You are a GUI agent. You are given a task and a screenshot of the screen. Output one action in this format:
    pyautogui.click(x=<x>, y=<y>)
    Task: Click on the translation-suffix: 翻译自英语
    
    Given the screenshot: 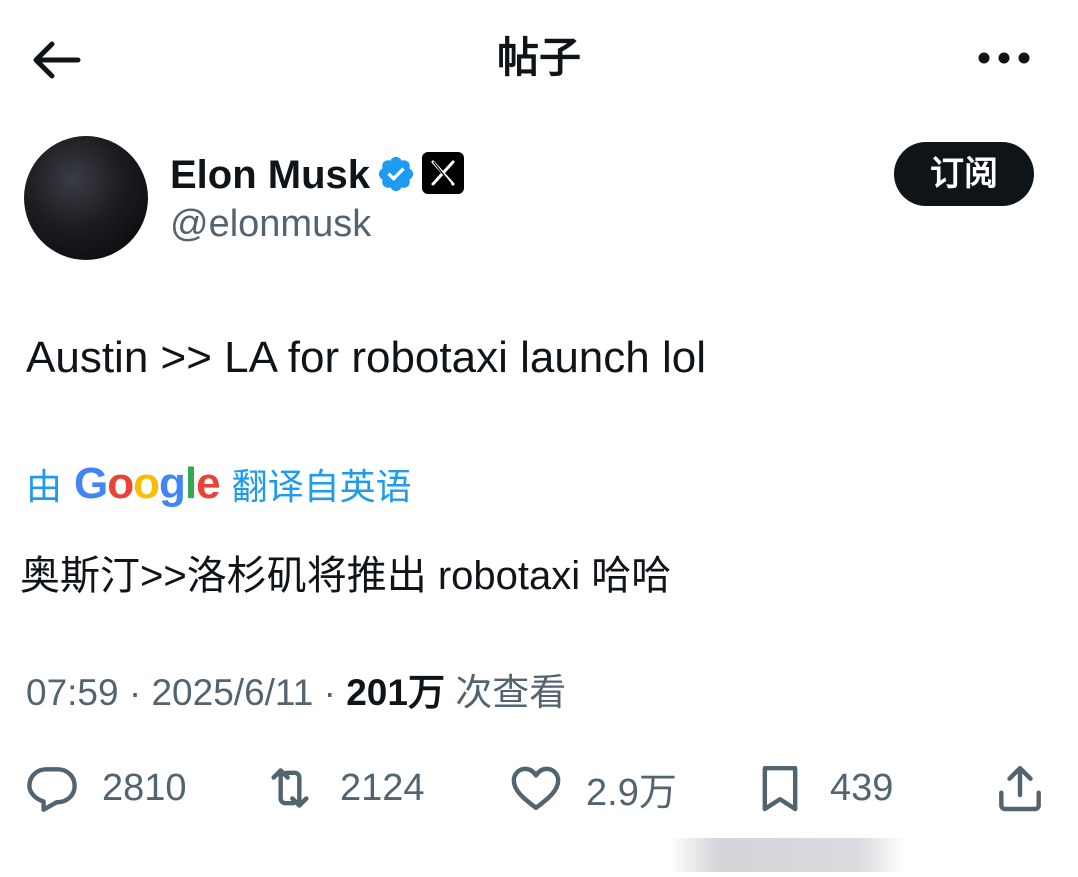 What is the action you would take?
    pyautogui.click(x=321, y=486)
    